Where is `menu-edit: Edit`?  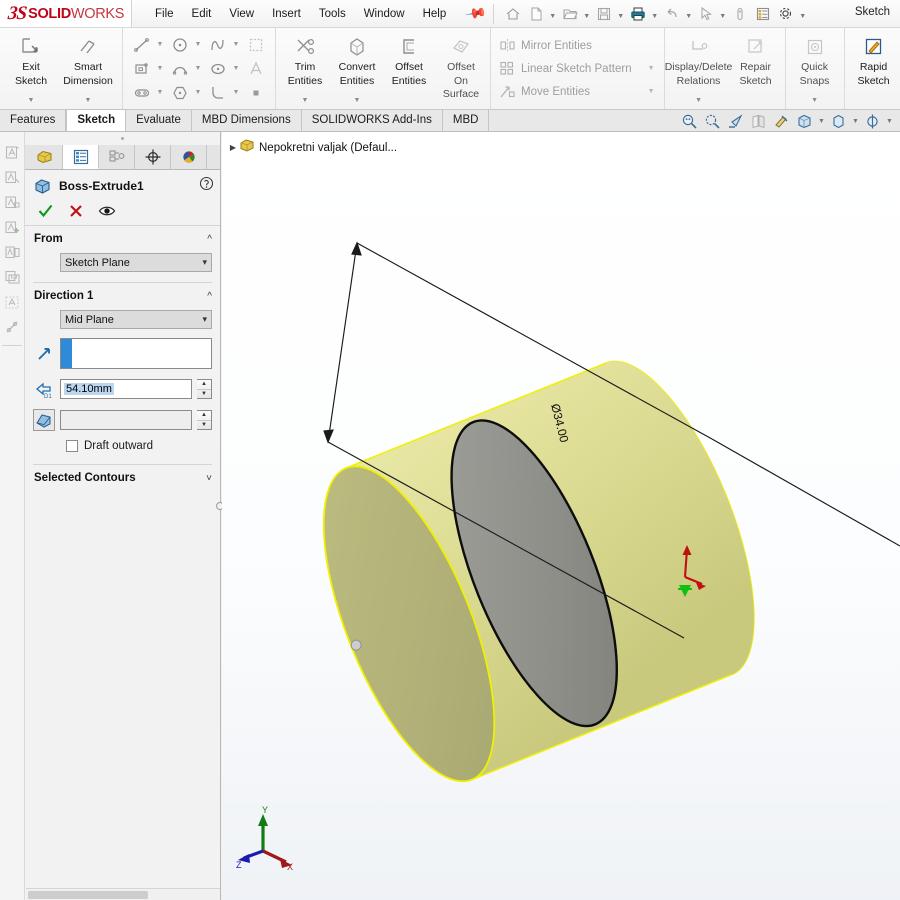
menu-edit: Edit is located at coordinates (202, 14).